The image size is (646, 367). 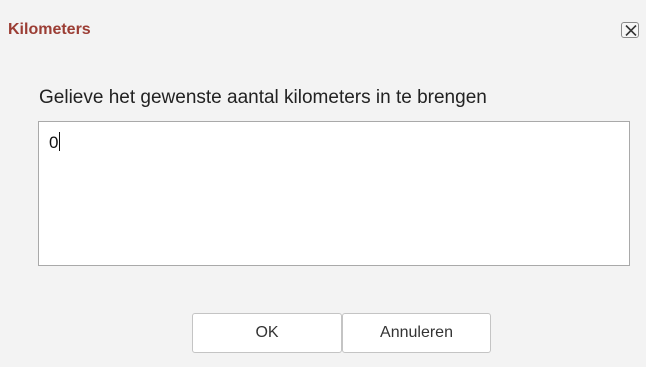 I want to click on kilometers-input-value: 0, so click(x=54, y=142).